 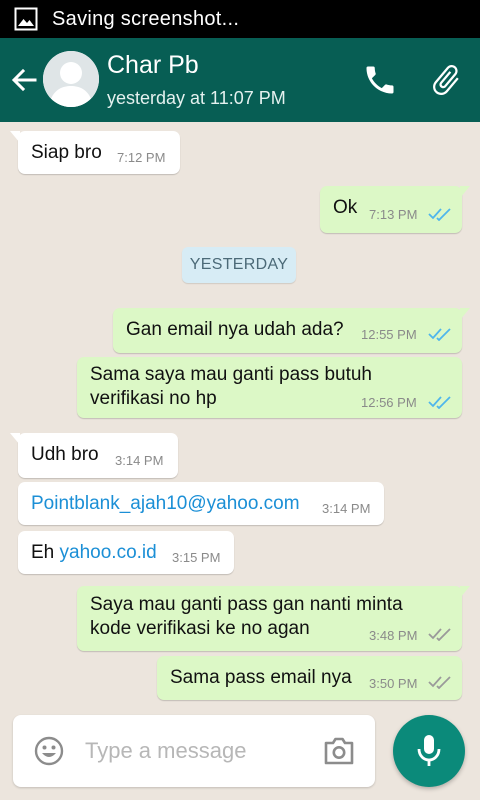 I want to click on message-text: Gan email nya udah ada?, so click(x=235, y=329).